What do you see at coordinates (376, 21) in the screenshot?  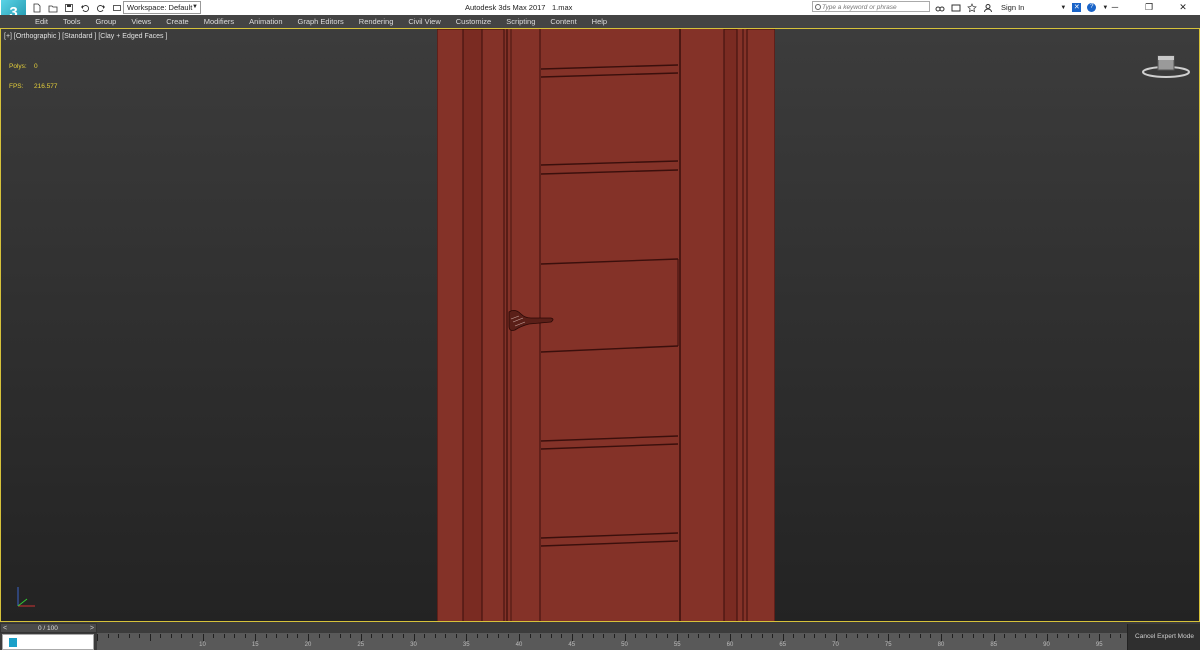 I see `menu-rendering: Rendering` at bounding box center [376, 21].